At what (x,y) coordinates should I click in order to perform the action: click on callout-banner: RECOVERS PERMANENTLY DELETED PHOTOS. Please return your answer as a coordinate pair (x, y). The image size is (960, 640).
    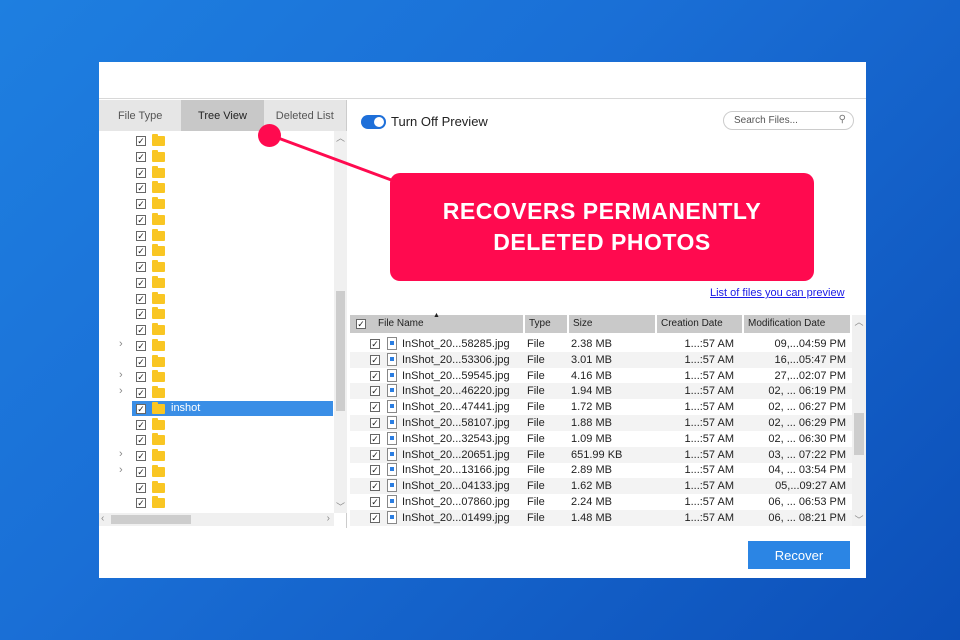
    Looking at the image, I should click on (602, 227).